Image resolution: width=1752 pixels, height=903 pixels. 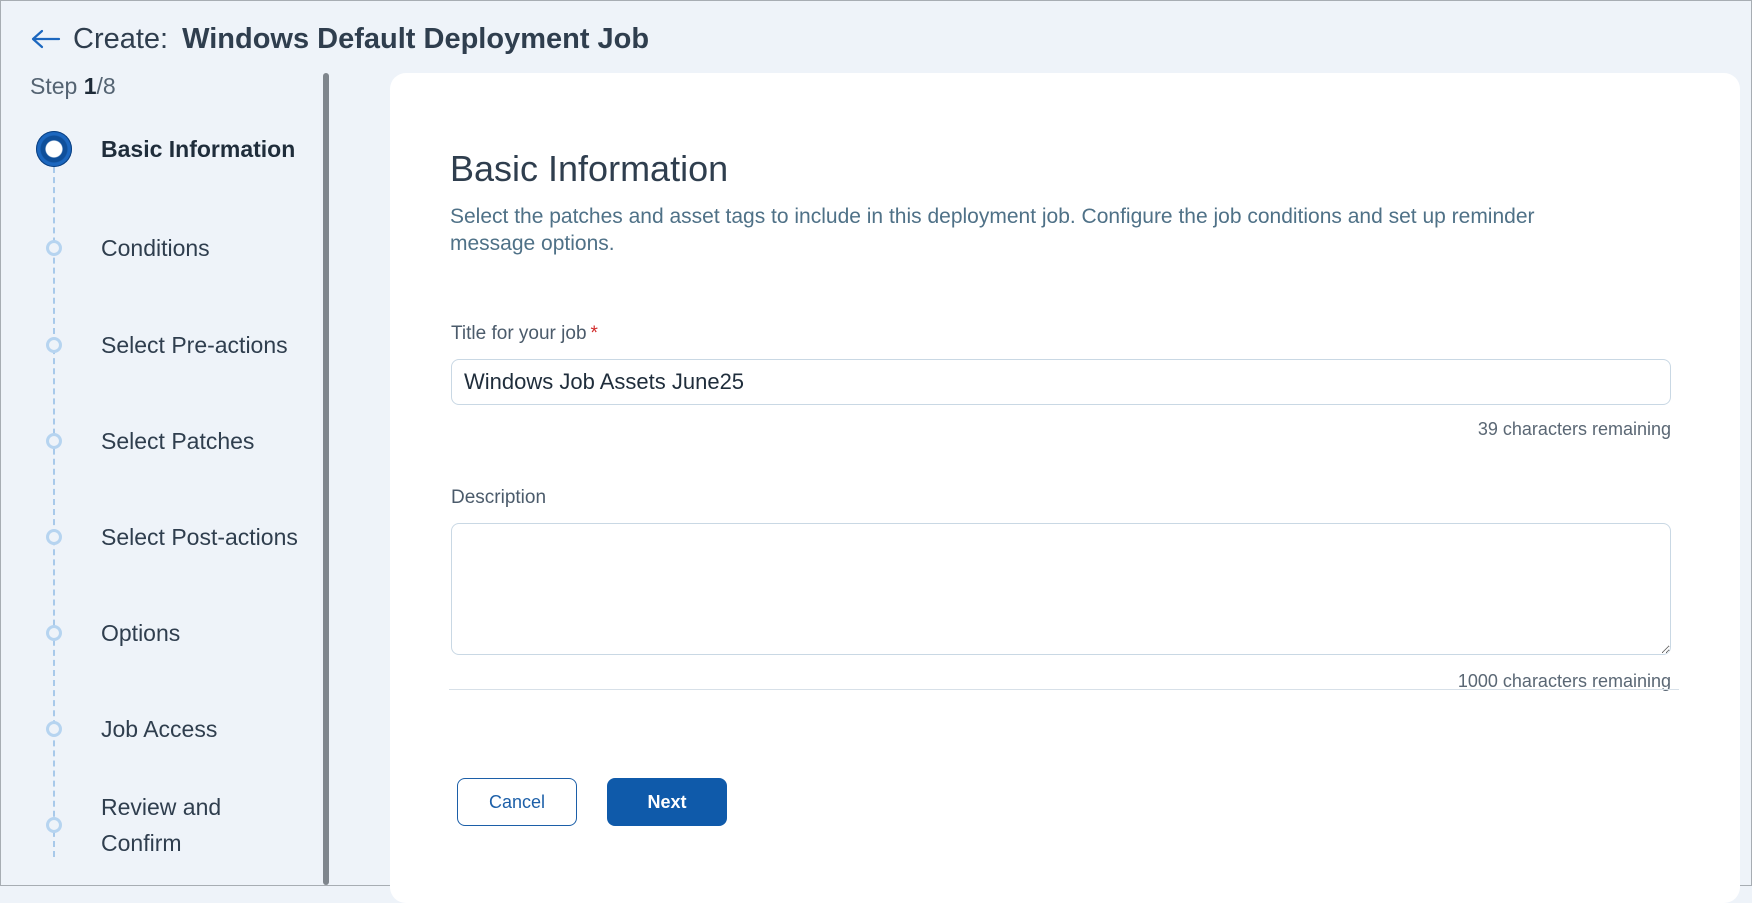 What do you see at coordinates (155, 248) in the screenshot?
I see `step-label: Conditions` at bounding box center [155, 248].